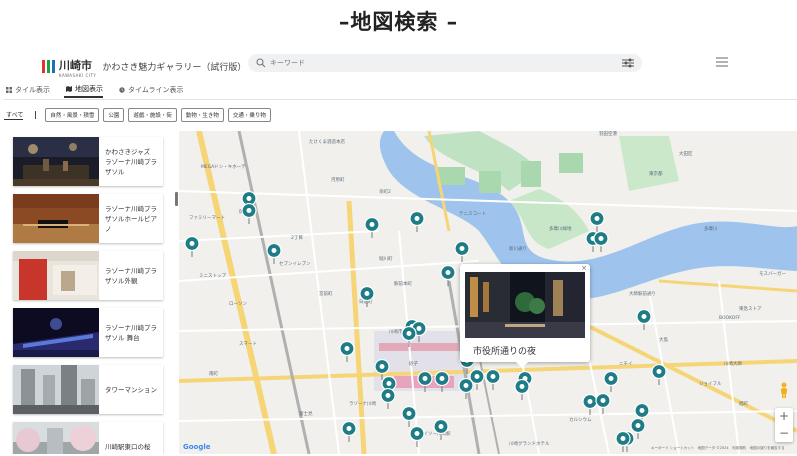 Image resolution: width=797 pixels, height=456 pixels. Describe the element at coordinates (403, 284) in the screenshot. I see `map-label: 駅前本町` at that location.